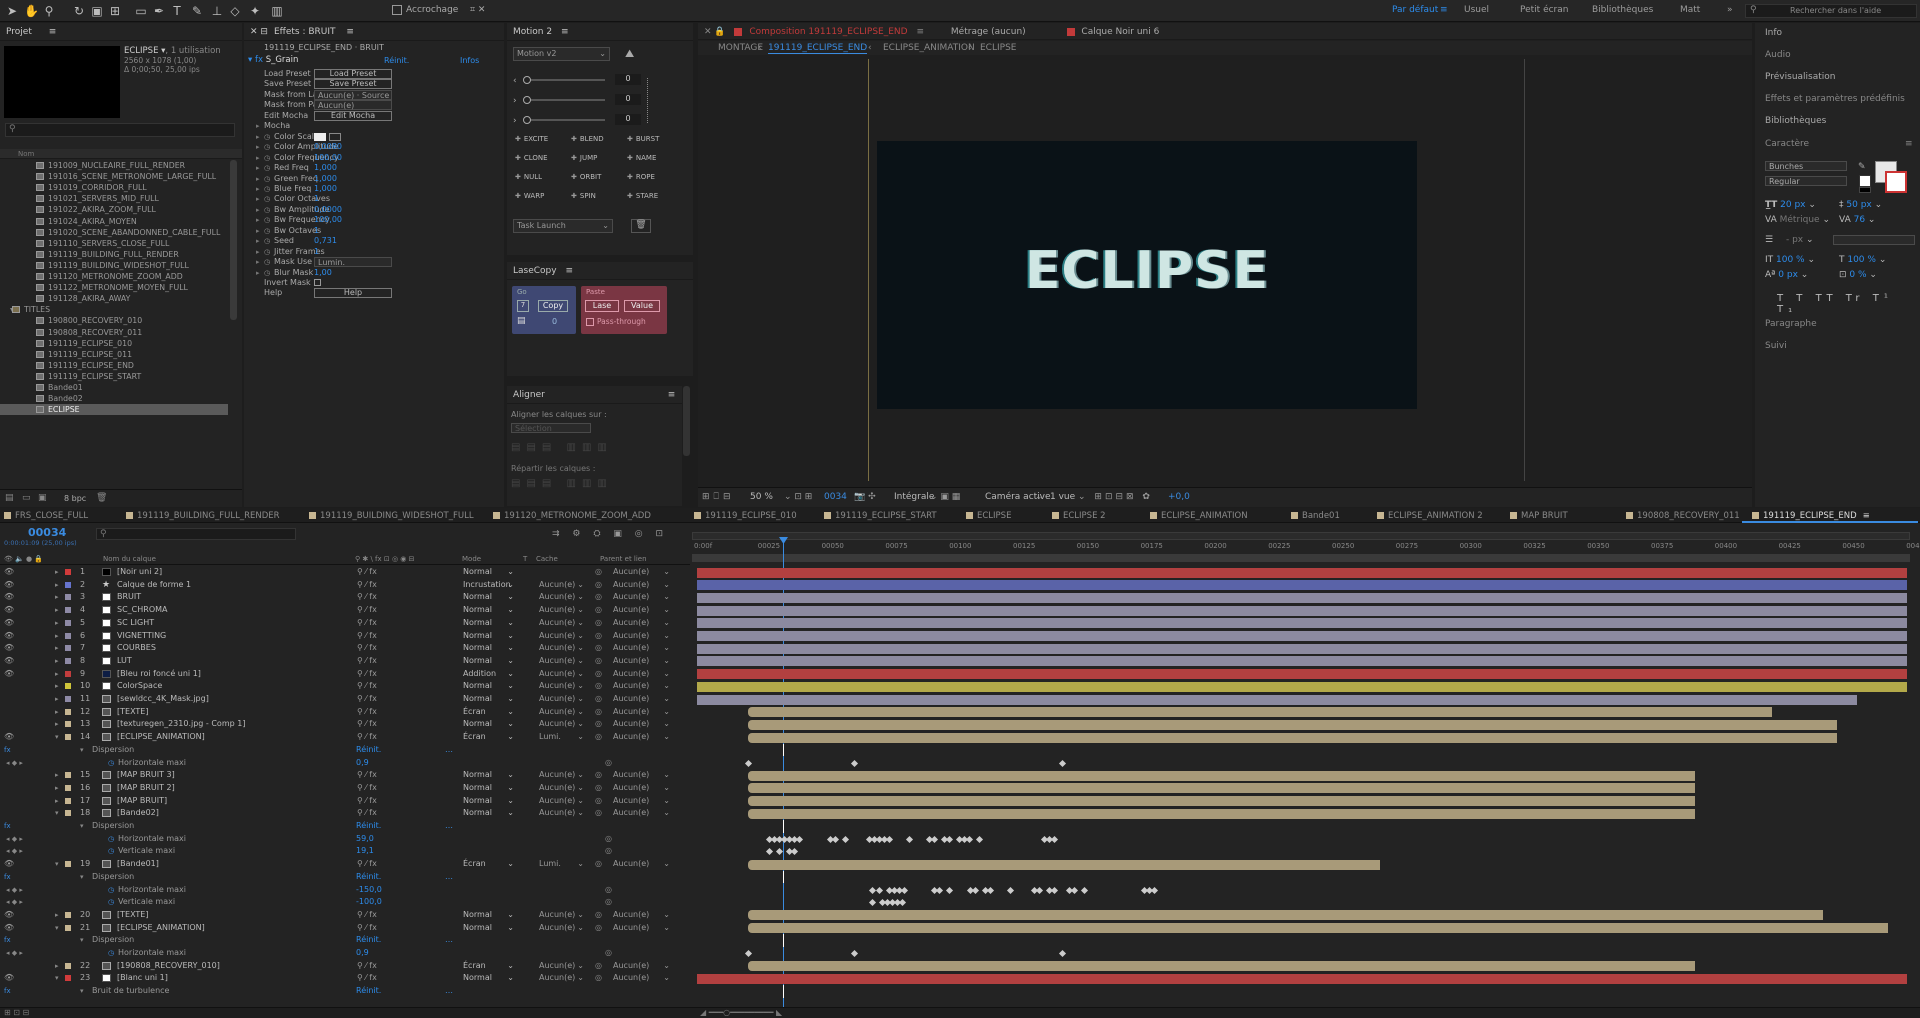  I want to click on project-item: 191024_AKIRA_MOYEN, so click(114, 221).